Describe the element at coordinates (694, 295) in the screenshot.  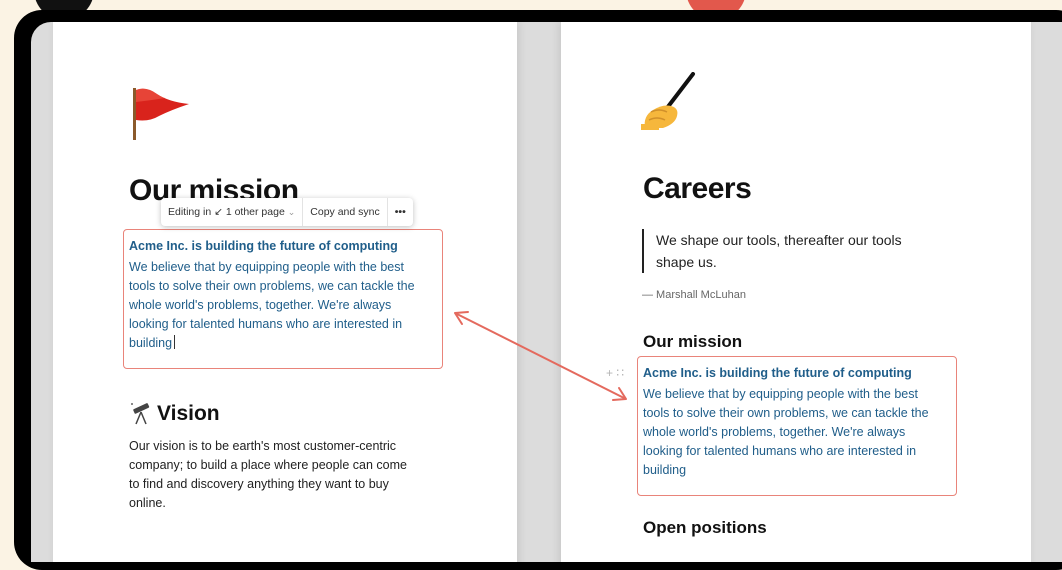
I see `quote-attribution: — Marshall McLuhan` at that location.